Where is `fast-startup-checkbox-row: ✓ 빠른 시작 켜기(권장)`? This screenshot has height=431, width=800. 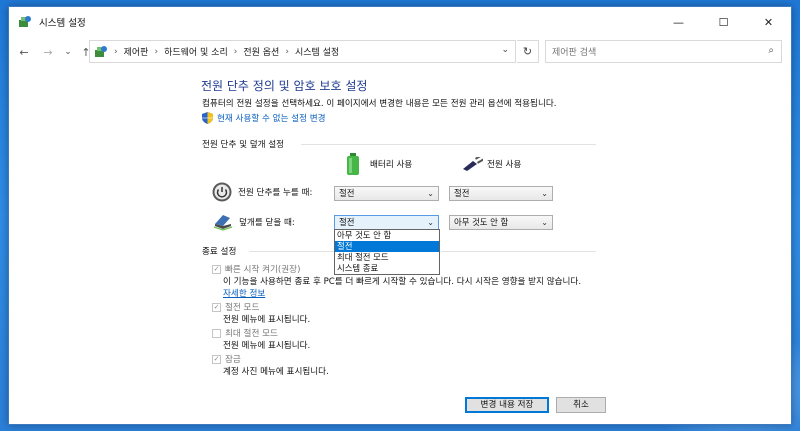
fast-startup-checkbox-row: ✓ 빠른 시작 켜기(권장) is located at coordinates (256, 269).